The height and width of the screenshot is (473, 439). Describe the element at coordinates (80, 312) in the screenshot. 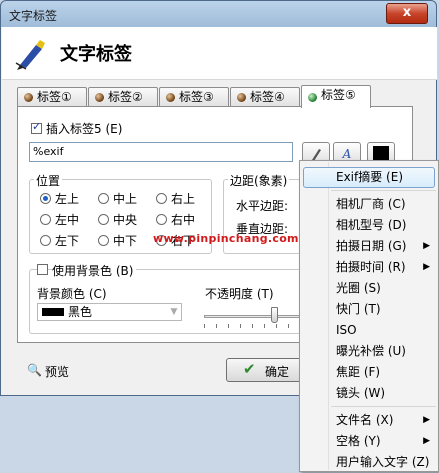

I see `background-color-value: 黑色` at that location.